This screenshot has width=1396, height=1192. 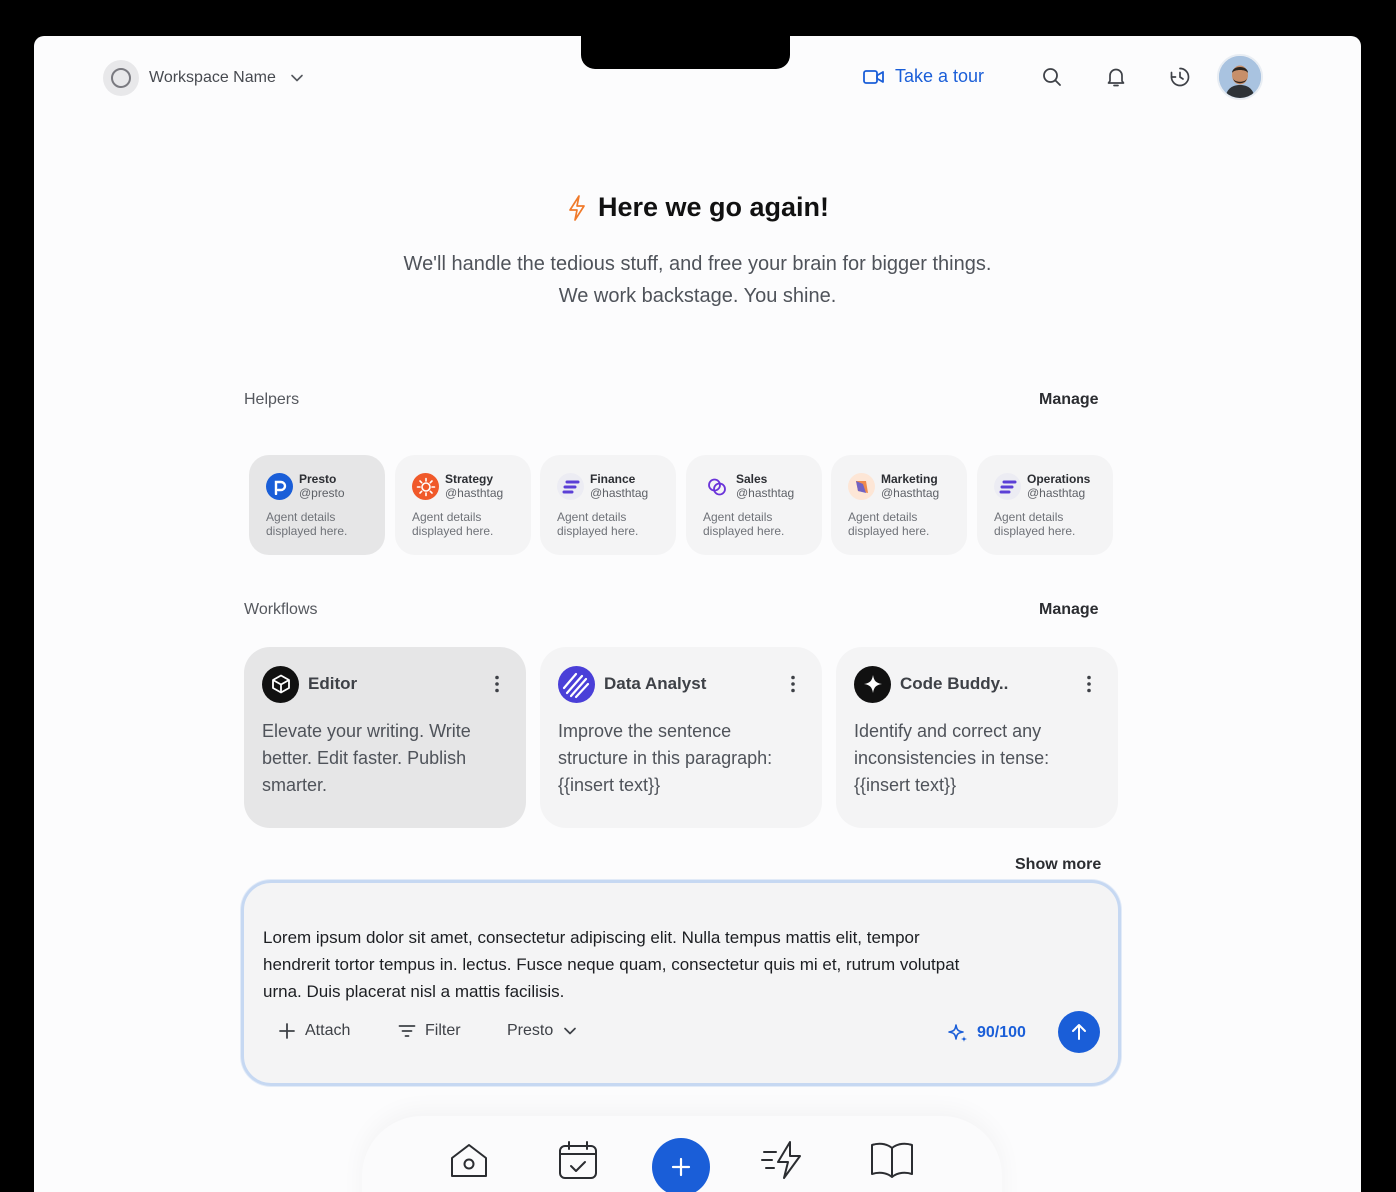 I want to click on strategy-sun-icon, so click(x=425, y=486).